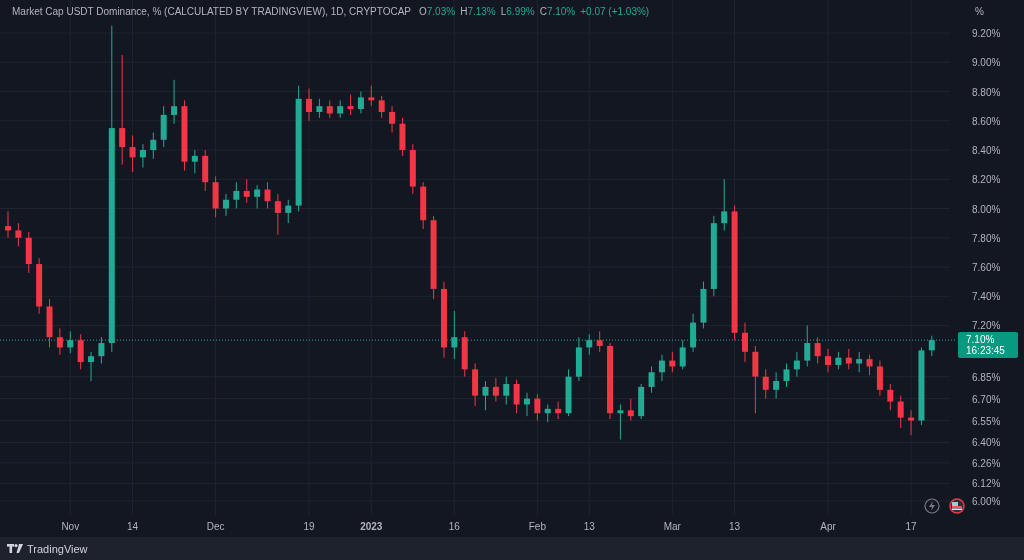 Image resolution: width=1024 pixels, height=560 pixels. Describe the element at coordinates (454, 526) in the screenshot. I see `date-label: 16` at that location.